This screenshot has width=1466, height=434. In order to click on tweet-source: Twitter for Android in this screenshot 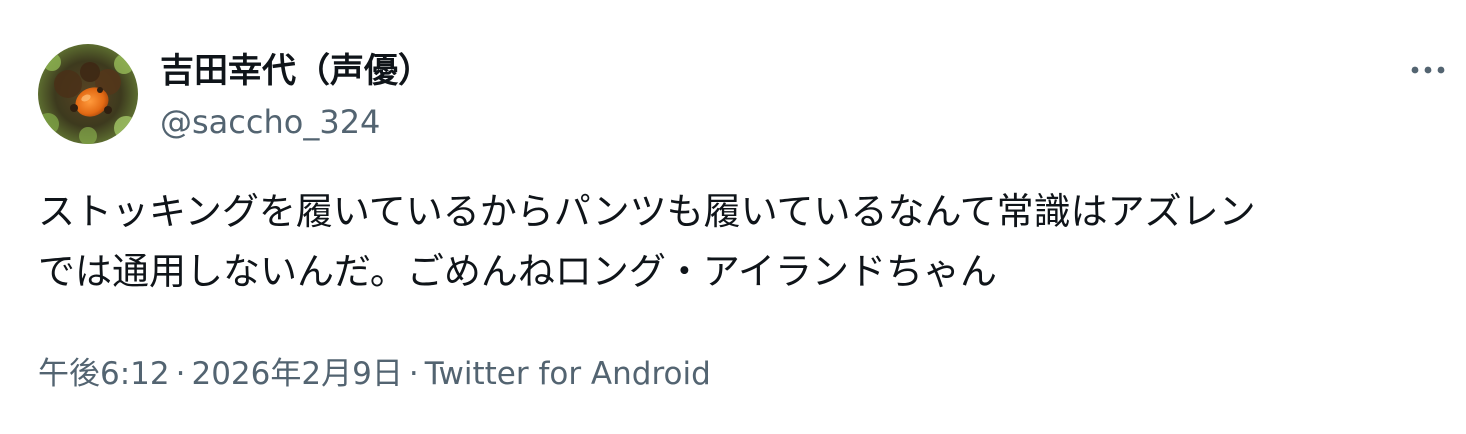, I will do `click(568, 374)`.